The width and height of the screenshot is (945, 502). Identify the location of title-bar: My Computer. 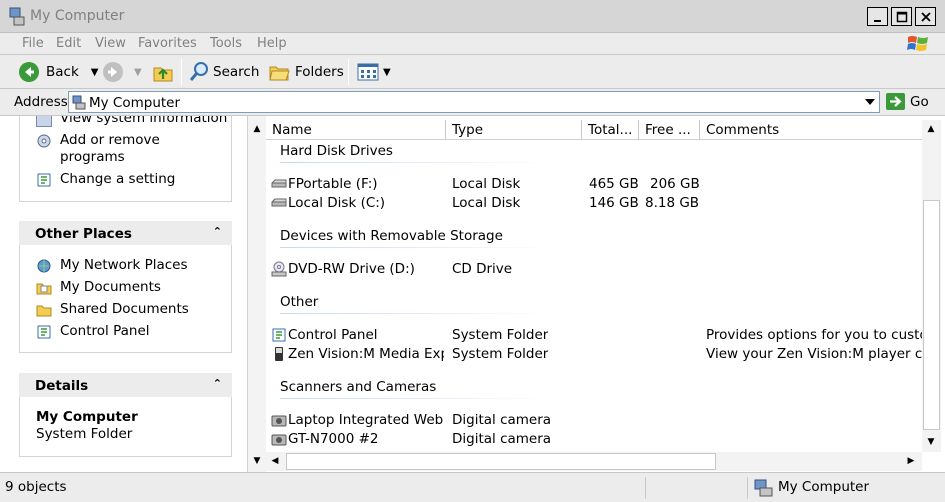
(472, 16).